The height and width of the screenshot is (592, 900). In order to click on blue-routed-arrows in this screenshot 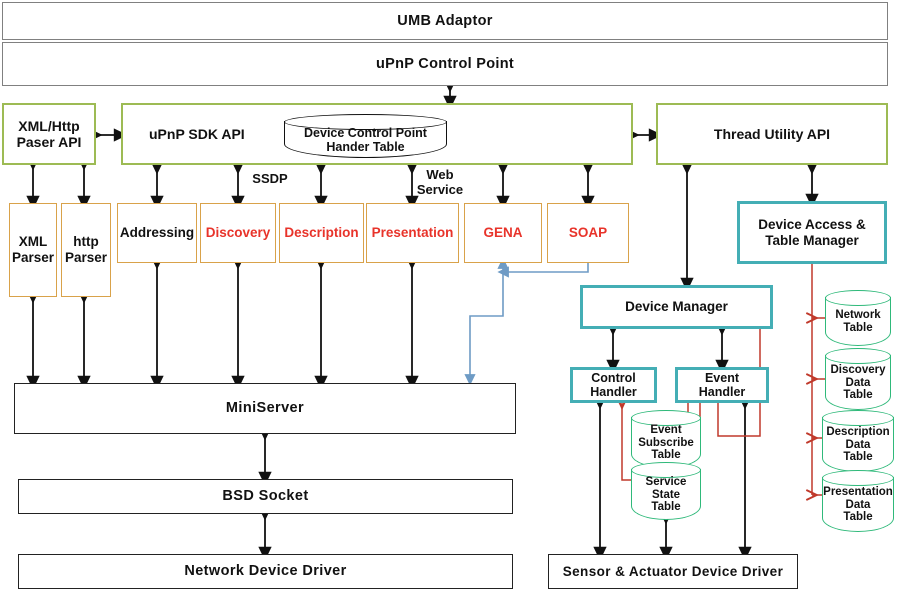, I will do `click(526, 321)`.